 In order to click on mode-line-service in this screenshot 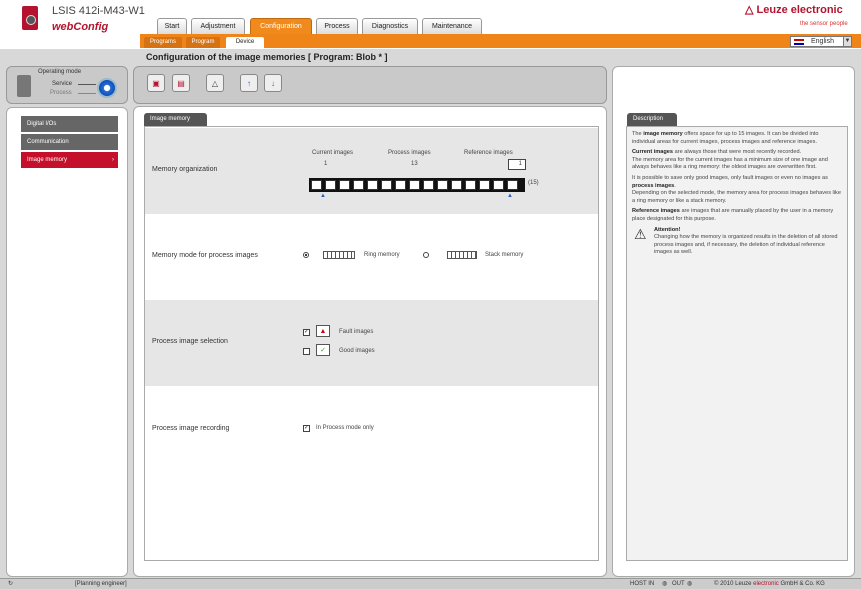, I will do `click(87, 84)`.